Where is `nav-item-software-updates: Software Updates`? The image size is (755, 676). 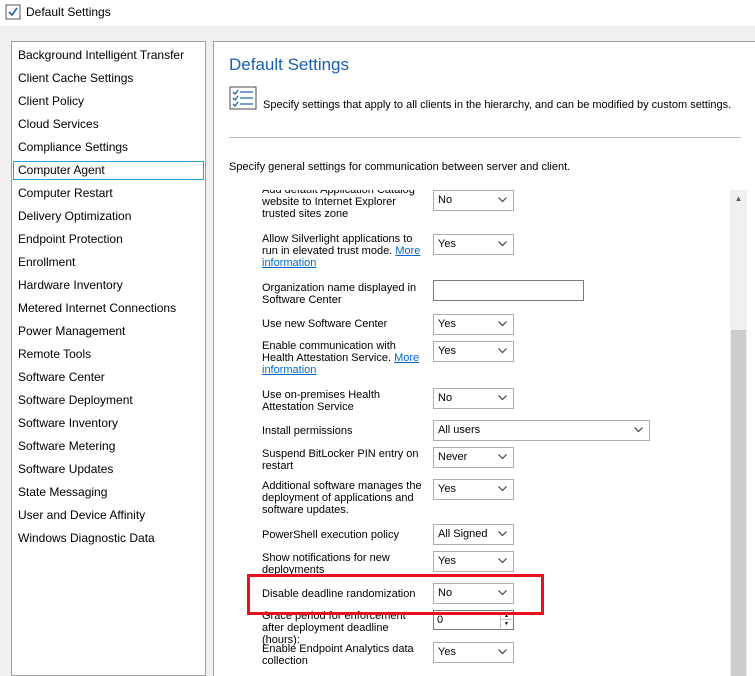
nav-item-software-updates: Software Updates is located at coordinates (108, 469).